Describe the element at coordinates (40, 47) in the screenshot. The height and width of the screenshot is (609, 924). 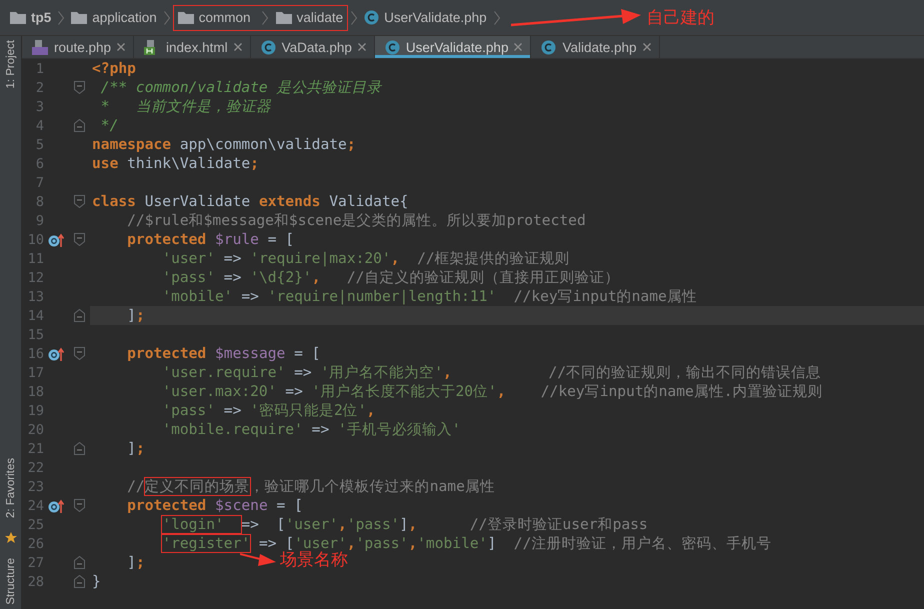
I see `php-file-icon` at that location.